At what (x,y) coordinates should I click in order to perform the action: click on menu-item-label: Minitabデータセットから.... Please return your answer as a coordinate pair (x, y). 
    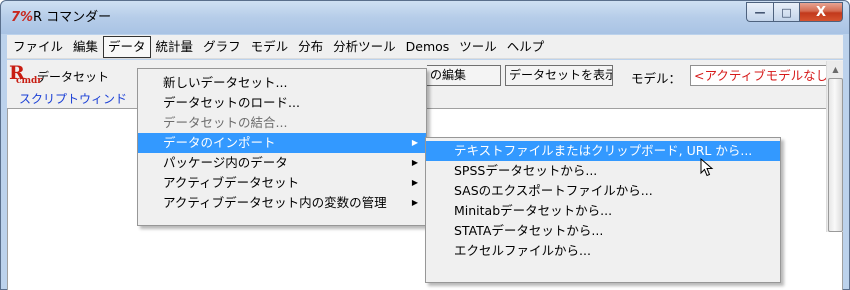
    Looking at the image, I should click on (533, 210).